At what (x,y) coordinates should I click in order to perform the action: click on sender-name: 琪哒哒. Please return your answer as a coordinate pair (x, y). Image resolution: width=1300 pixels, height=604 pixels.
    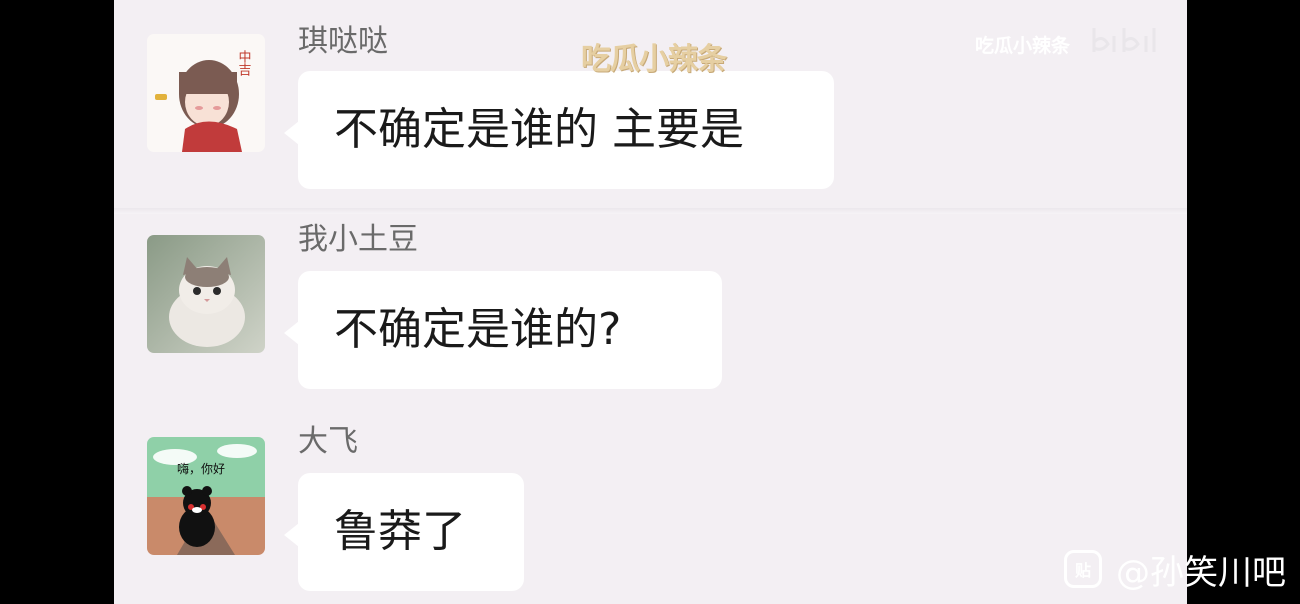
    Looking at the image, I should click on (343, 41).